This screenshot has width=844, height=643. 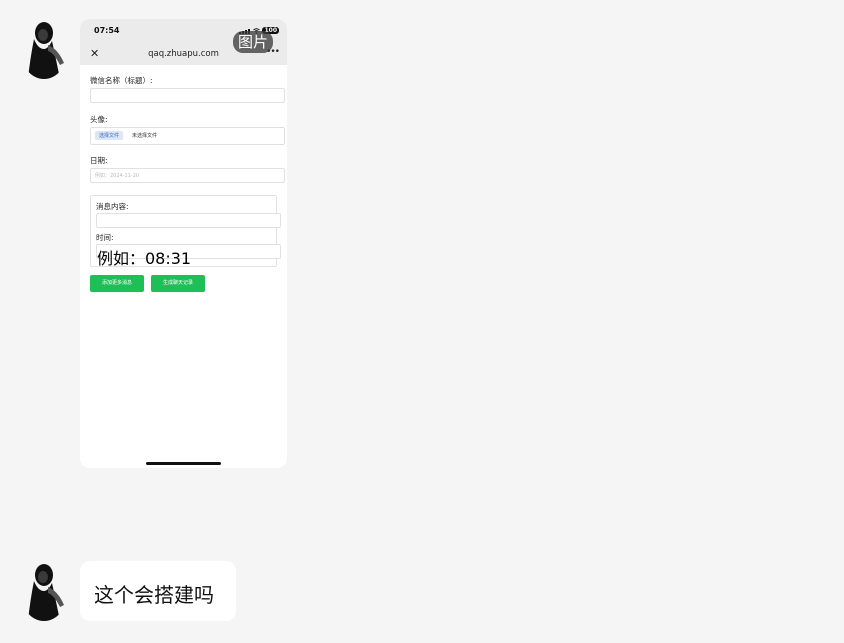 I want to click on message-group: 消息内容: 时间: 例如：08:31, so click(x=185, y=231).